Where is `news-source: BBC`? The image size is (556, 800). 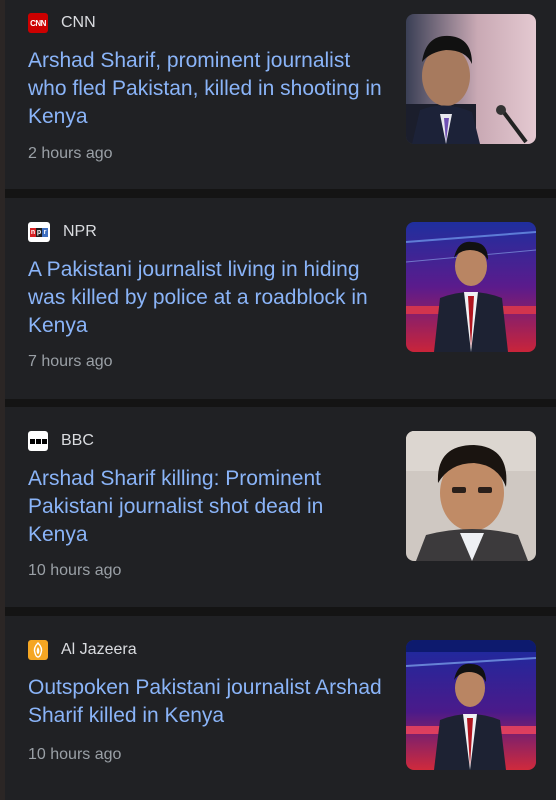 news-source: BBC is located at coordinates (61, 441).